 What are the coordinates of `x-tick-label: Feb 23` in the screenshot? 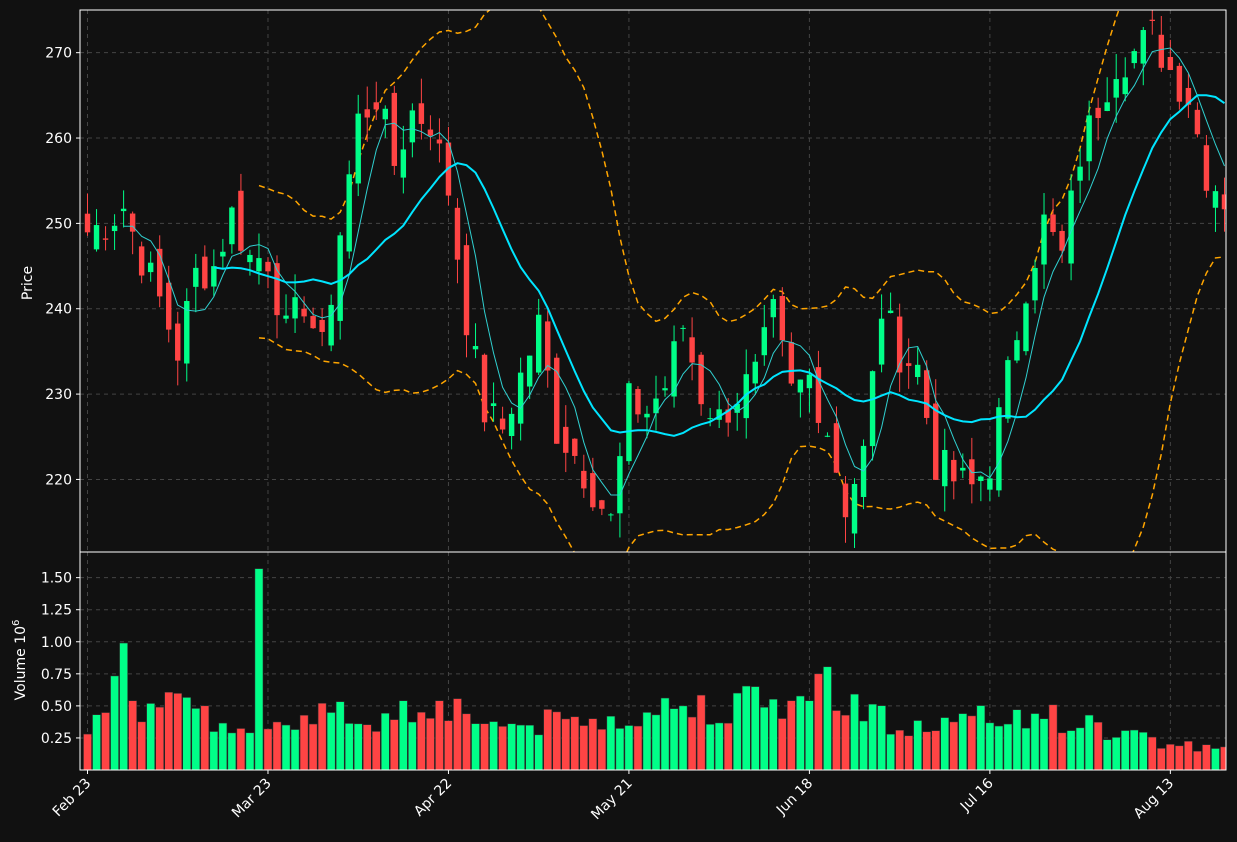 It's located at (72, 798).